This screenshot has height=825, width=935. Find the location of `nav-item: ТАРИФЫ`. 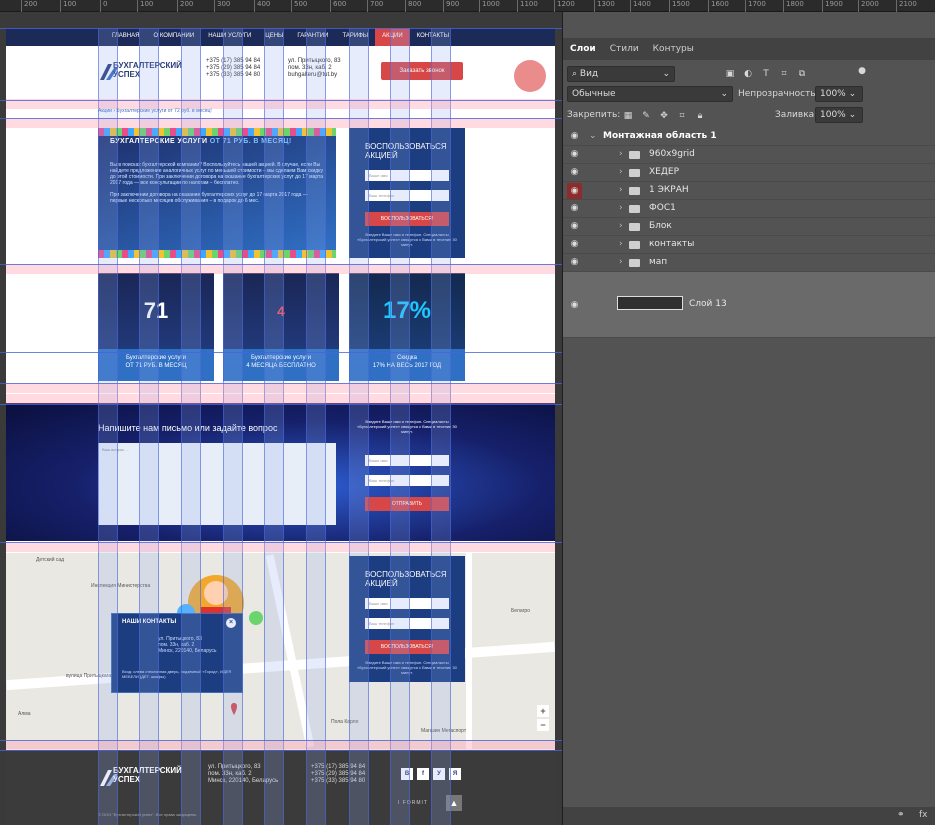

nav-item: ТАРИФЫ is located at coordinates (355, 37).